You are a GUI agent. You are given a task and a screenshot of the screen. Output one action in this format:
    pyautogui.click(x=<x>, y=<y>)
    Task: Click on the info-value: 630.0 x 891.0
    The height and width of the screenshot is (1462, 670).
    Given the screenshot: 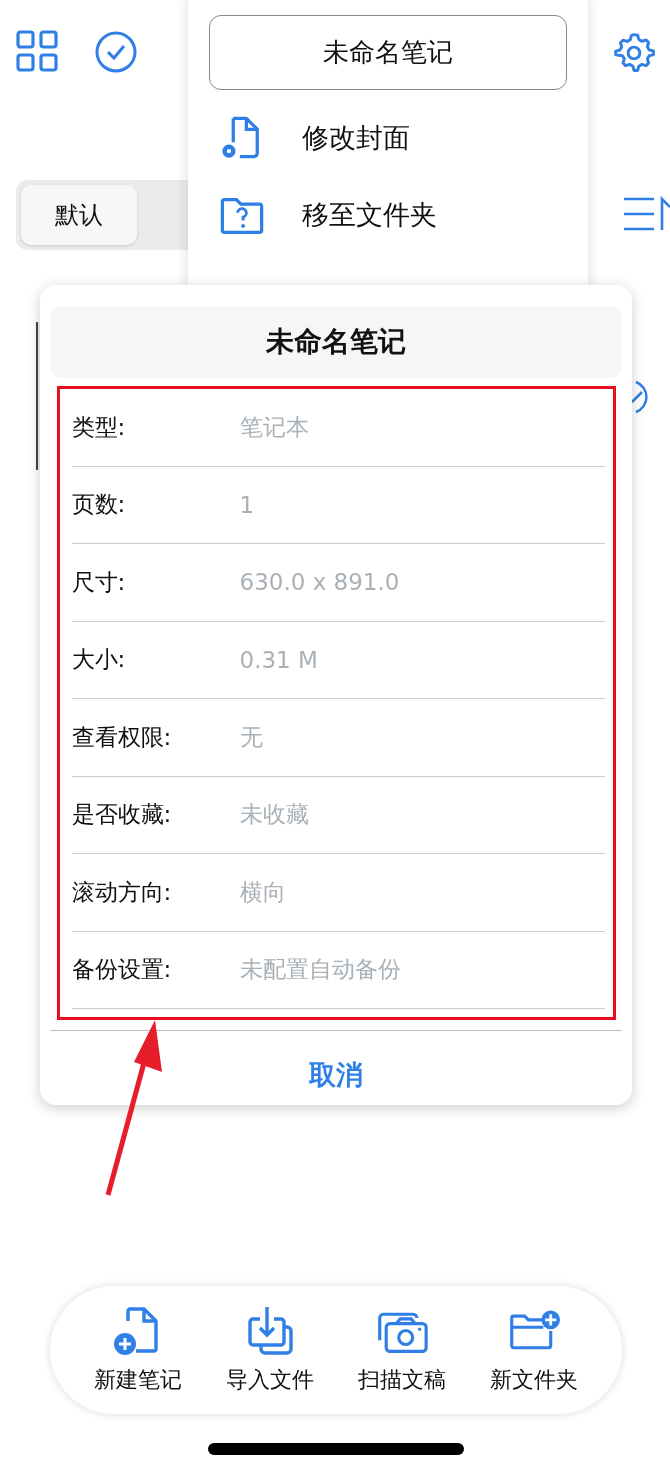 What is the action you would take?
    pyautogui.click(x=319, y=582)
    